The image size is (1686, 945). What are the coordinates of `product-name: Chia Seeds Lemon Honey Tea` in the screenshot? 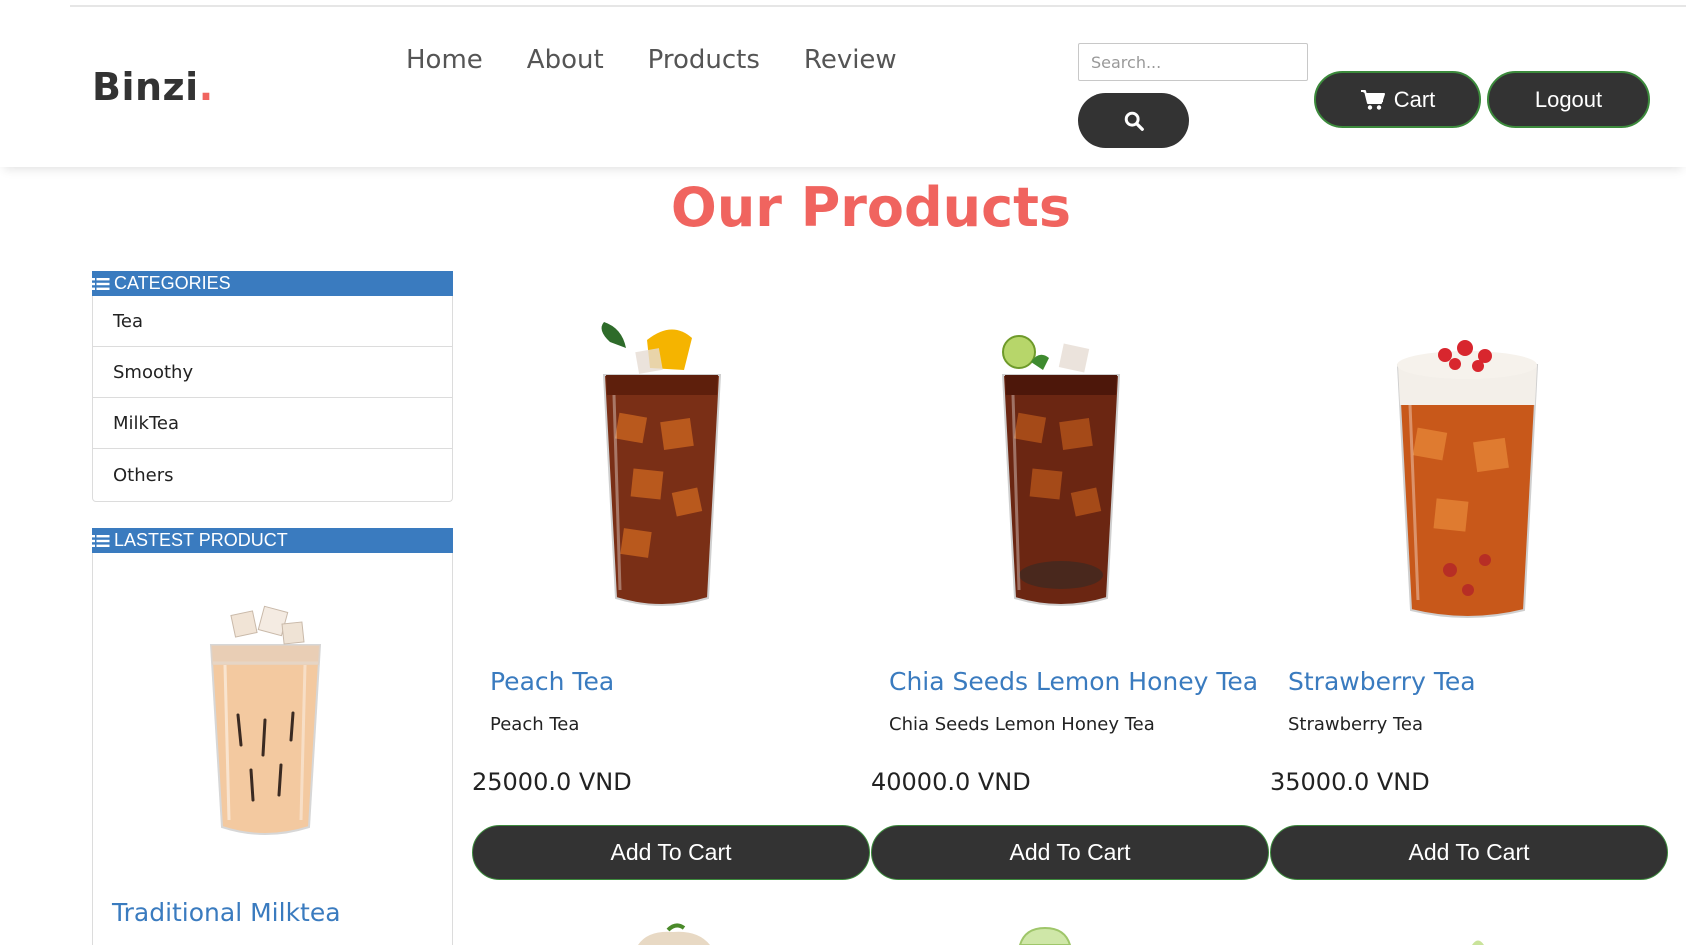 It's located at (1073, 681).